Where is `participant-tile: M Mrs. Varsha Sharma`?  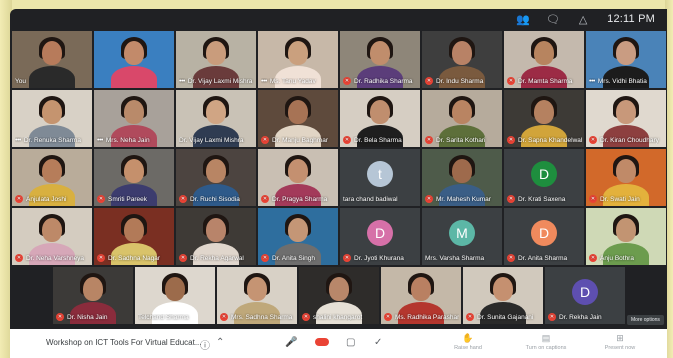
participant-tile: M Mrs. Varsha Sharma is located at coordinates (462, 236).